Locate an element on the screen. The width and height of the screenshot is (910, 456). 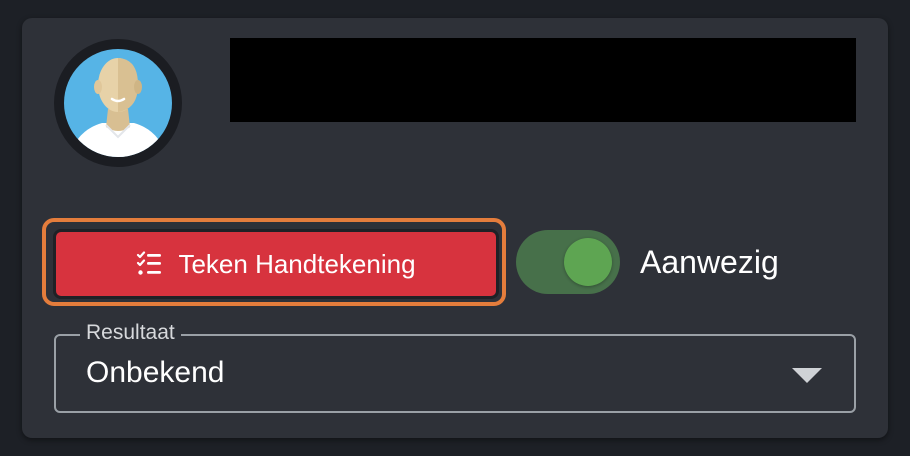
sign-signature-button: Teken Handtekening is located at coordinates (276, 264).